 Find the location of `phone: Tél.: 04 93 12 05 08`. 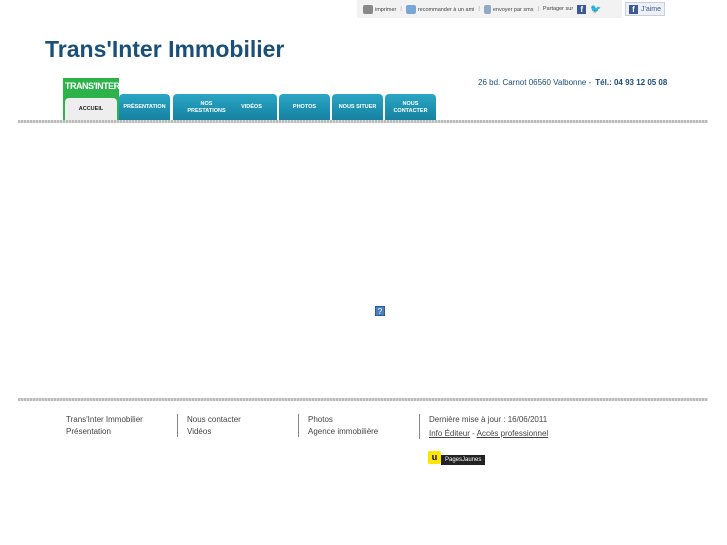

phone: Tél.: 04 93 12 05 08 is located at coordinates (631, 82).